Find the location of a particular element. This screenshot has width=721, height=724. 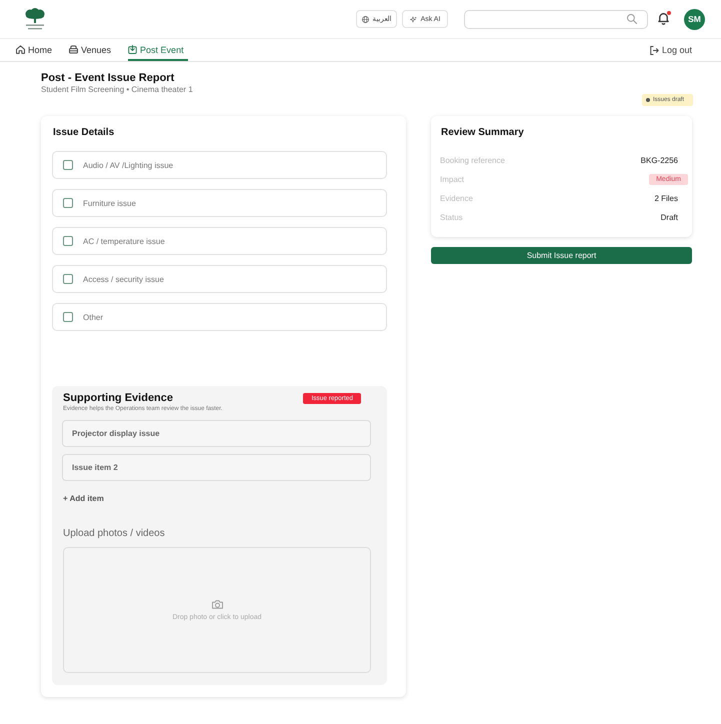

status-dot-icon is located at coordinates (648, 100).